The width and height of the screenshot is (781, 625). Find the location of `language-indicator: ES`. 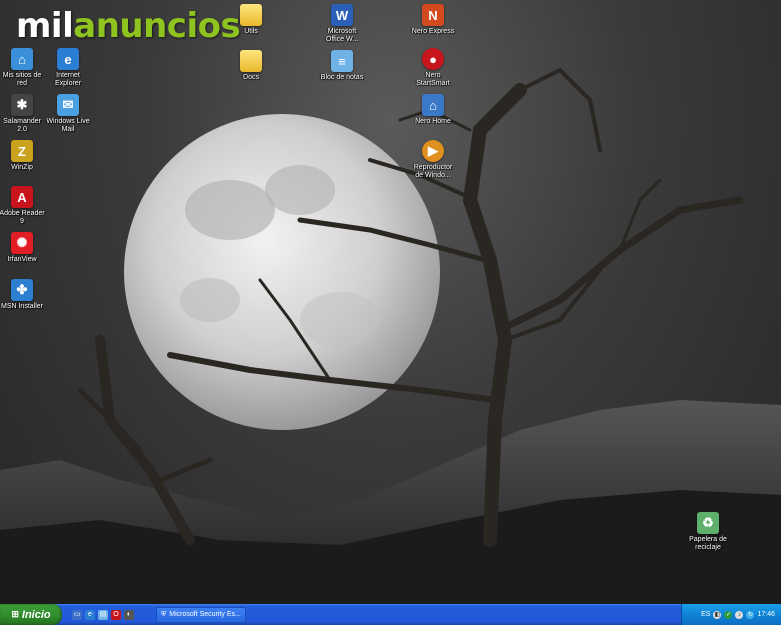

language-indicator: ES is located at coordinates (705, 614).